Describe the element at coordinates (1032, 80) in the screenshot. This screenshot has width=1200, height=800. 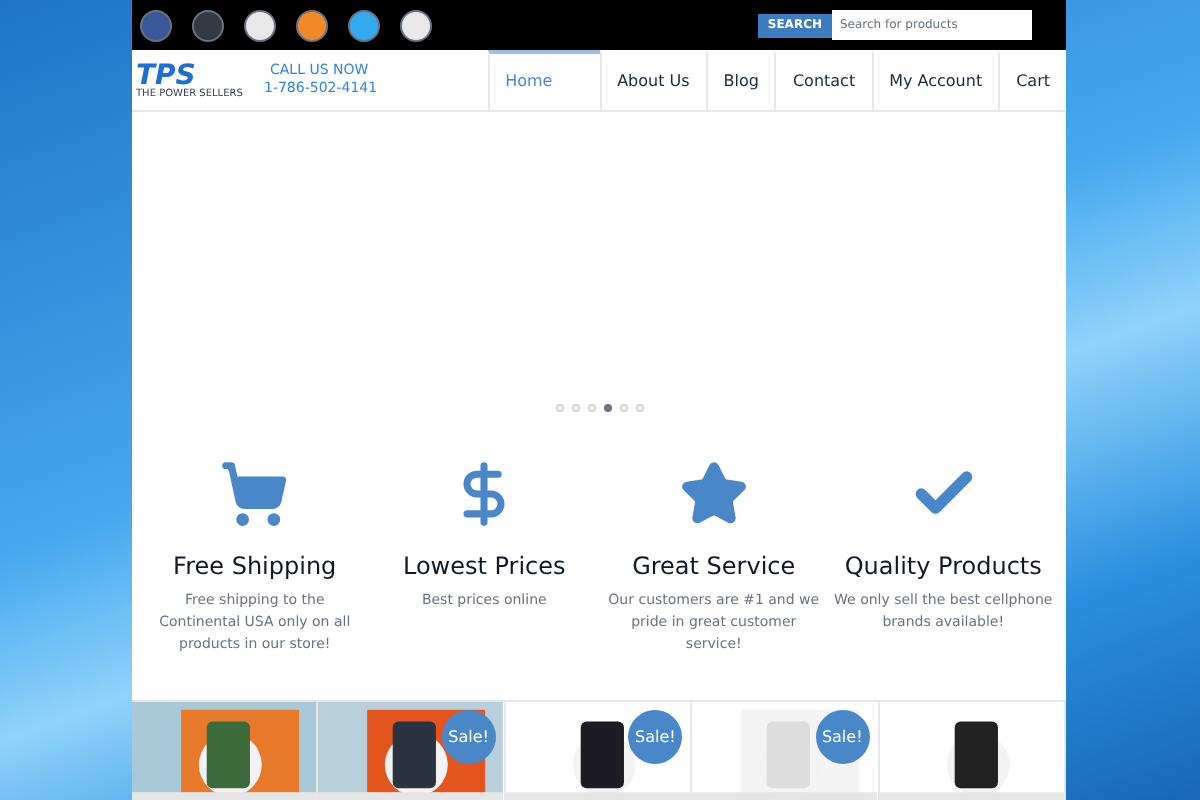
I see `nav-link: Cart` at that location.